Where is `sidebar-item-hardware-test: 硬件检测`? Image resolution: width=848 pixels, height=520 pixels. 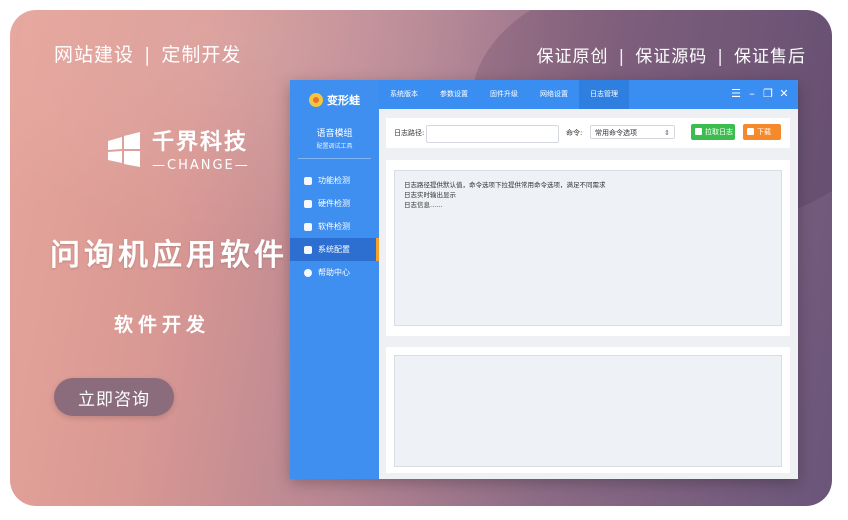
sidebar-item-hardware-test: 硬件检测 is located at coordinates (334, 203).